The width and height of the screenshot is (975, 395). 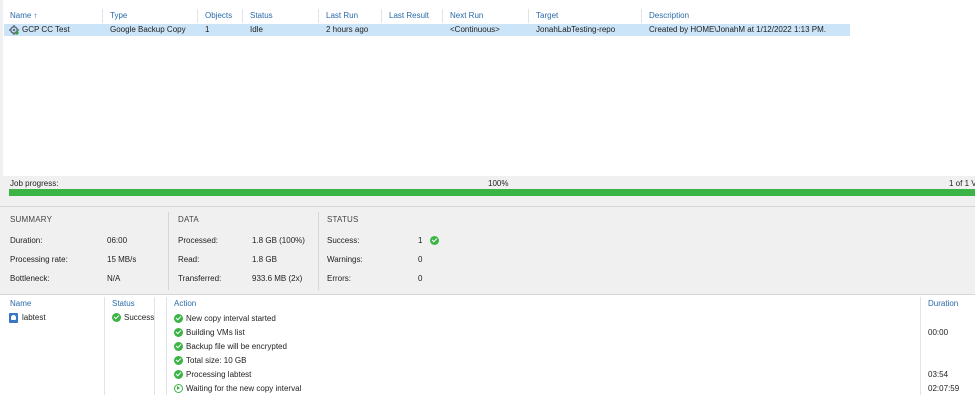 What do you see at coordinates (420, 259) in the screenshot?
I see `warnings-value: 0` at bounding box center [420, 259].